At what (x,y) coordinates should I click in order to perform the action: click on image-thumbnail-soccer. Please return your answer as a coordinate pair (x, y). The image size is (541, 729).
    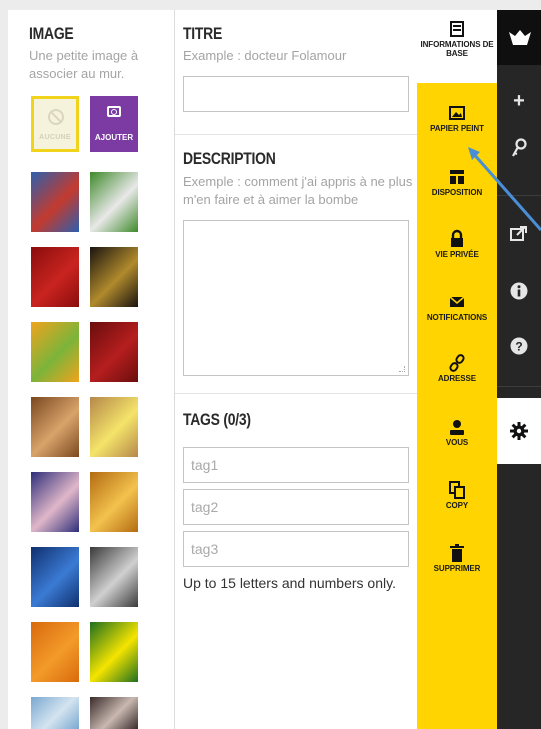
    Looking at the image, I should click on (114, 202).